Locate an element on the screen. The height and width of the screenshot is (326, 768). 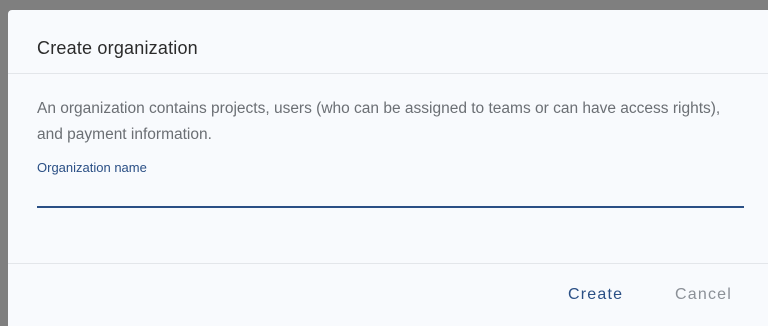
create-button: Create is located at coordinates (595, 295).